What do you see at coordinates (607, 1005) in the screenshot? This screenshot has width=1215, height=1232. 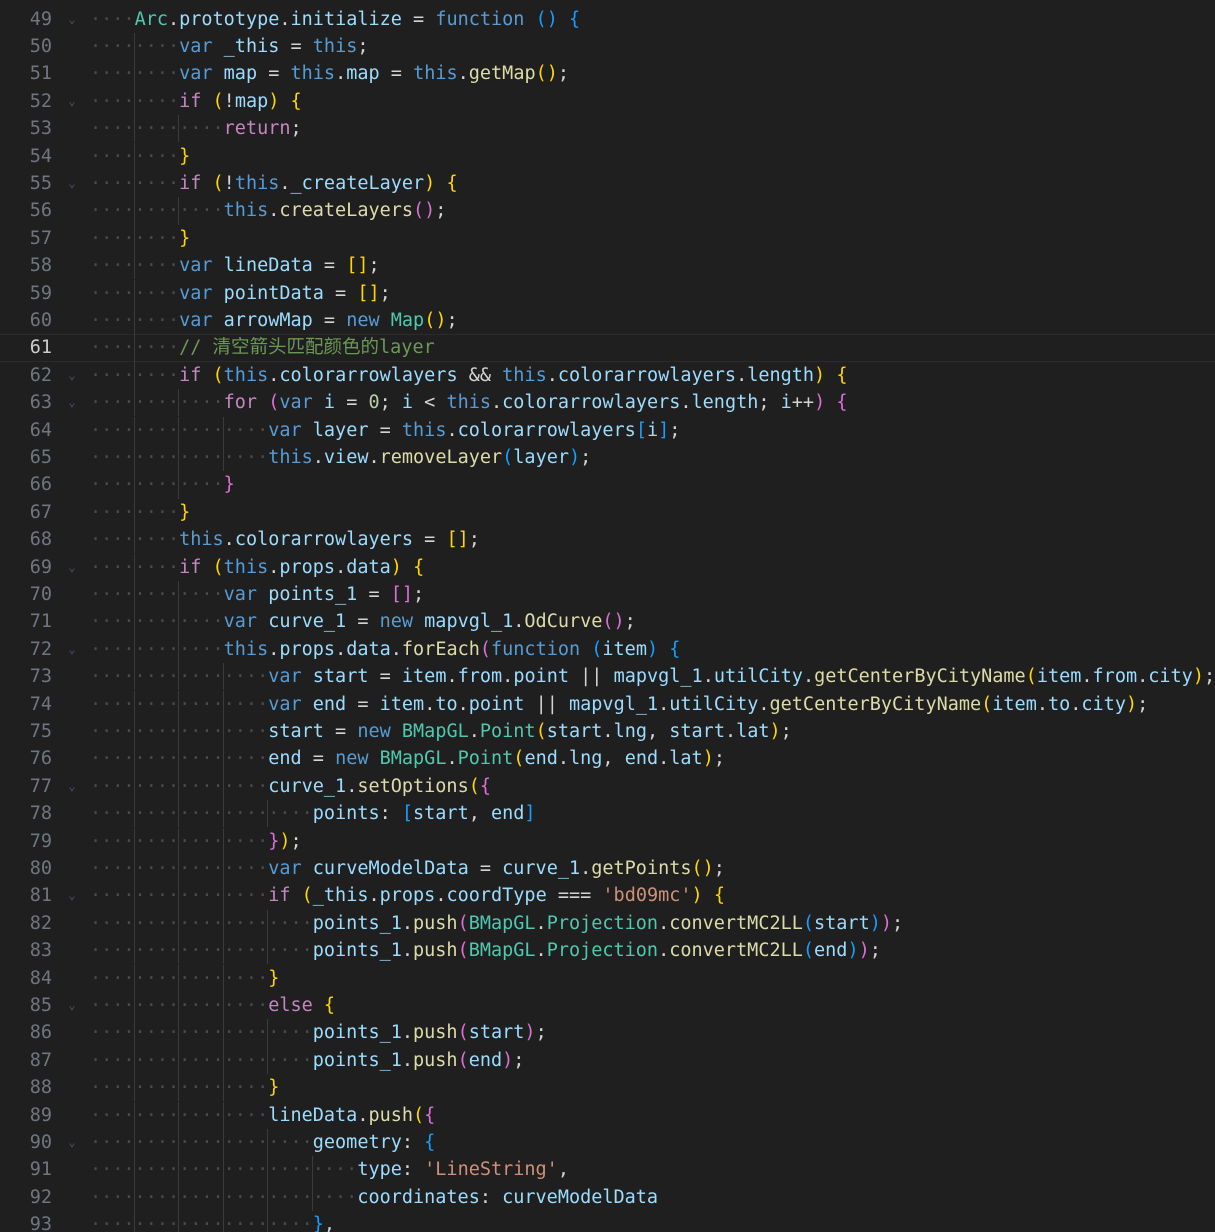 I see `code-line: 85 ⌄ ················else {` at bounding box center [607, 1005].